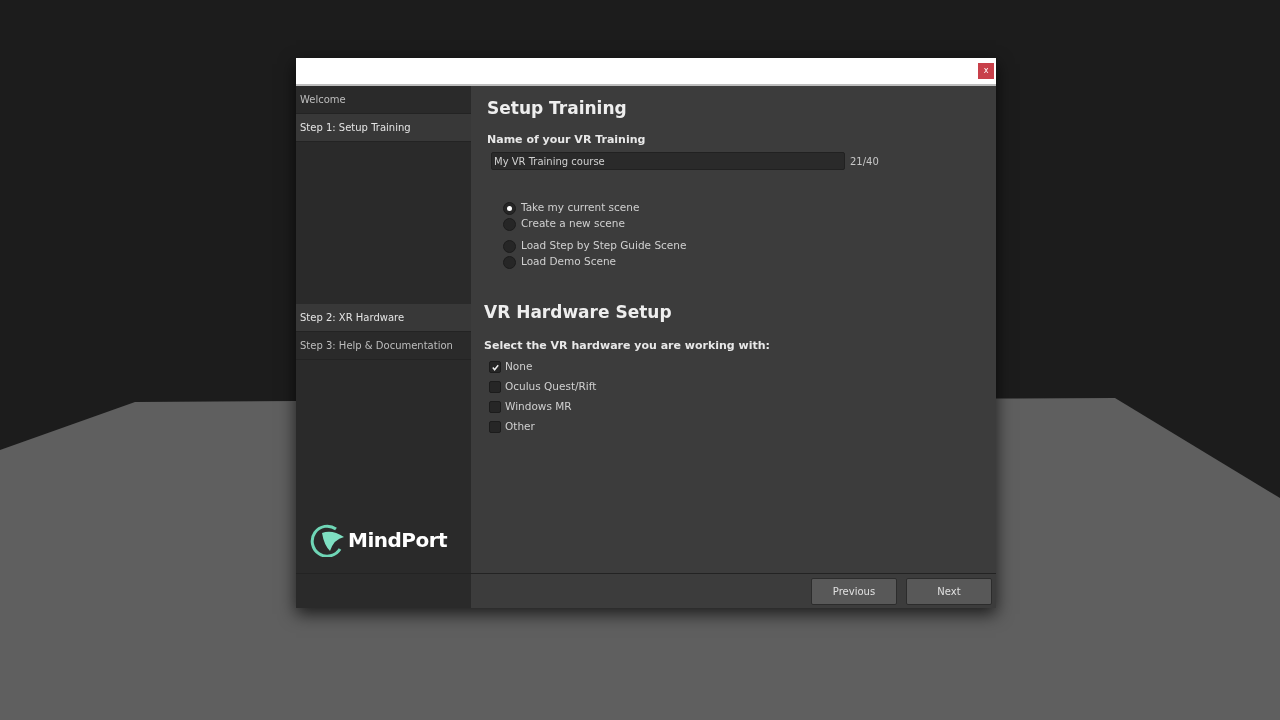 The width and height of the screenshot is (1280, 720). I want to click on name-input-field: My VR Training course, so click(668, 161).